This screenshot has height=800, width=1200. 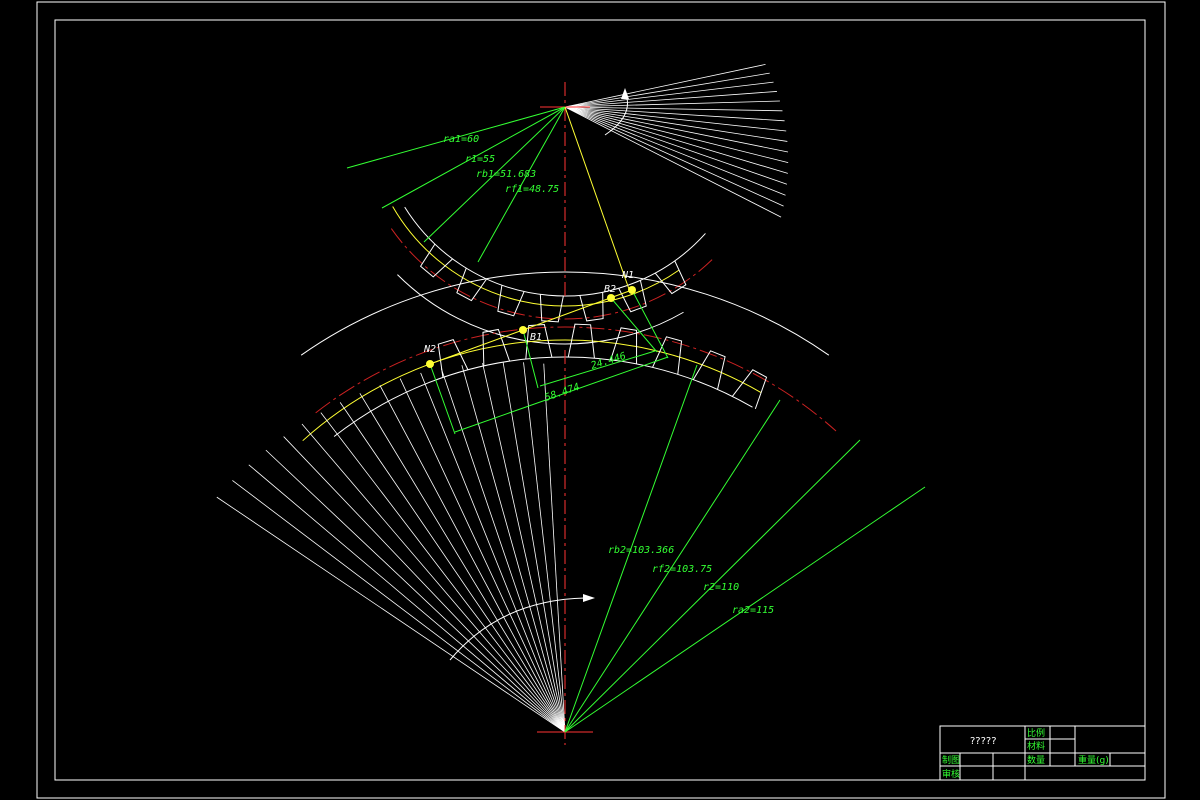 What do you see at coordinates (429, 349) in the screenshot?
I see `label-n2: N2` at bounding box center [429, 349].